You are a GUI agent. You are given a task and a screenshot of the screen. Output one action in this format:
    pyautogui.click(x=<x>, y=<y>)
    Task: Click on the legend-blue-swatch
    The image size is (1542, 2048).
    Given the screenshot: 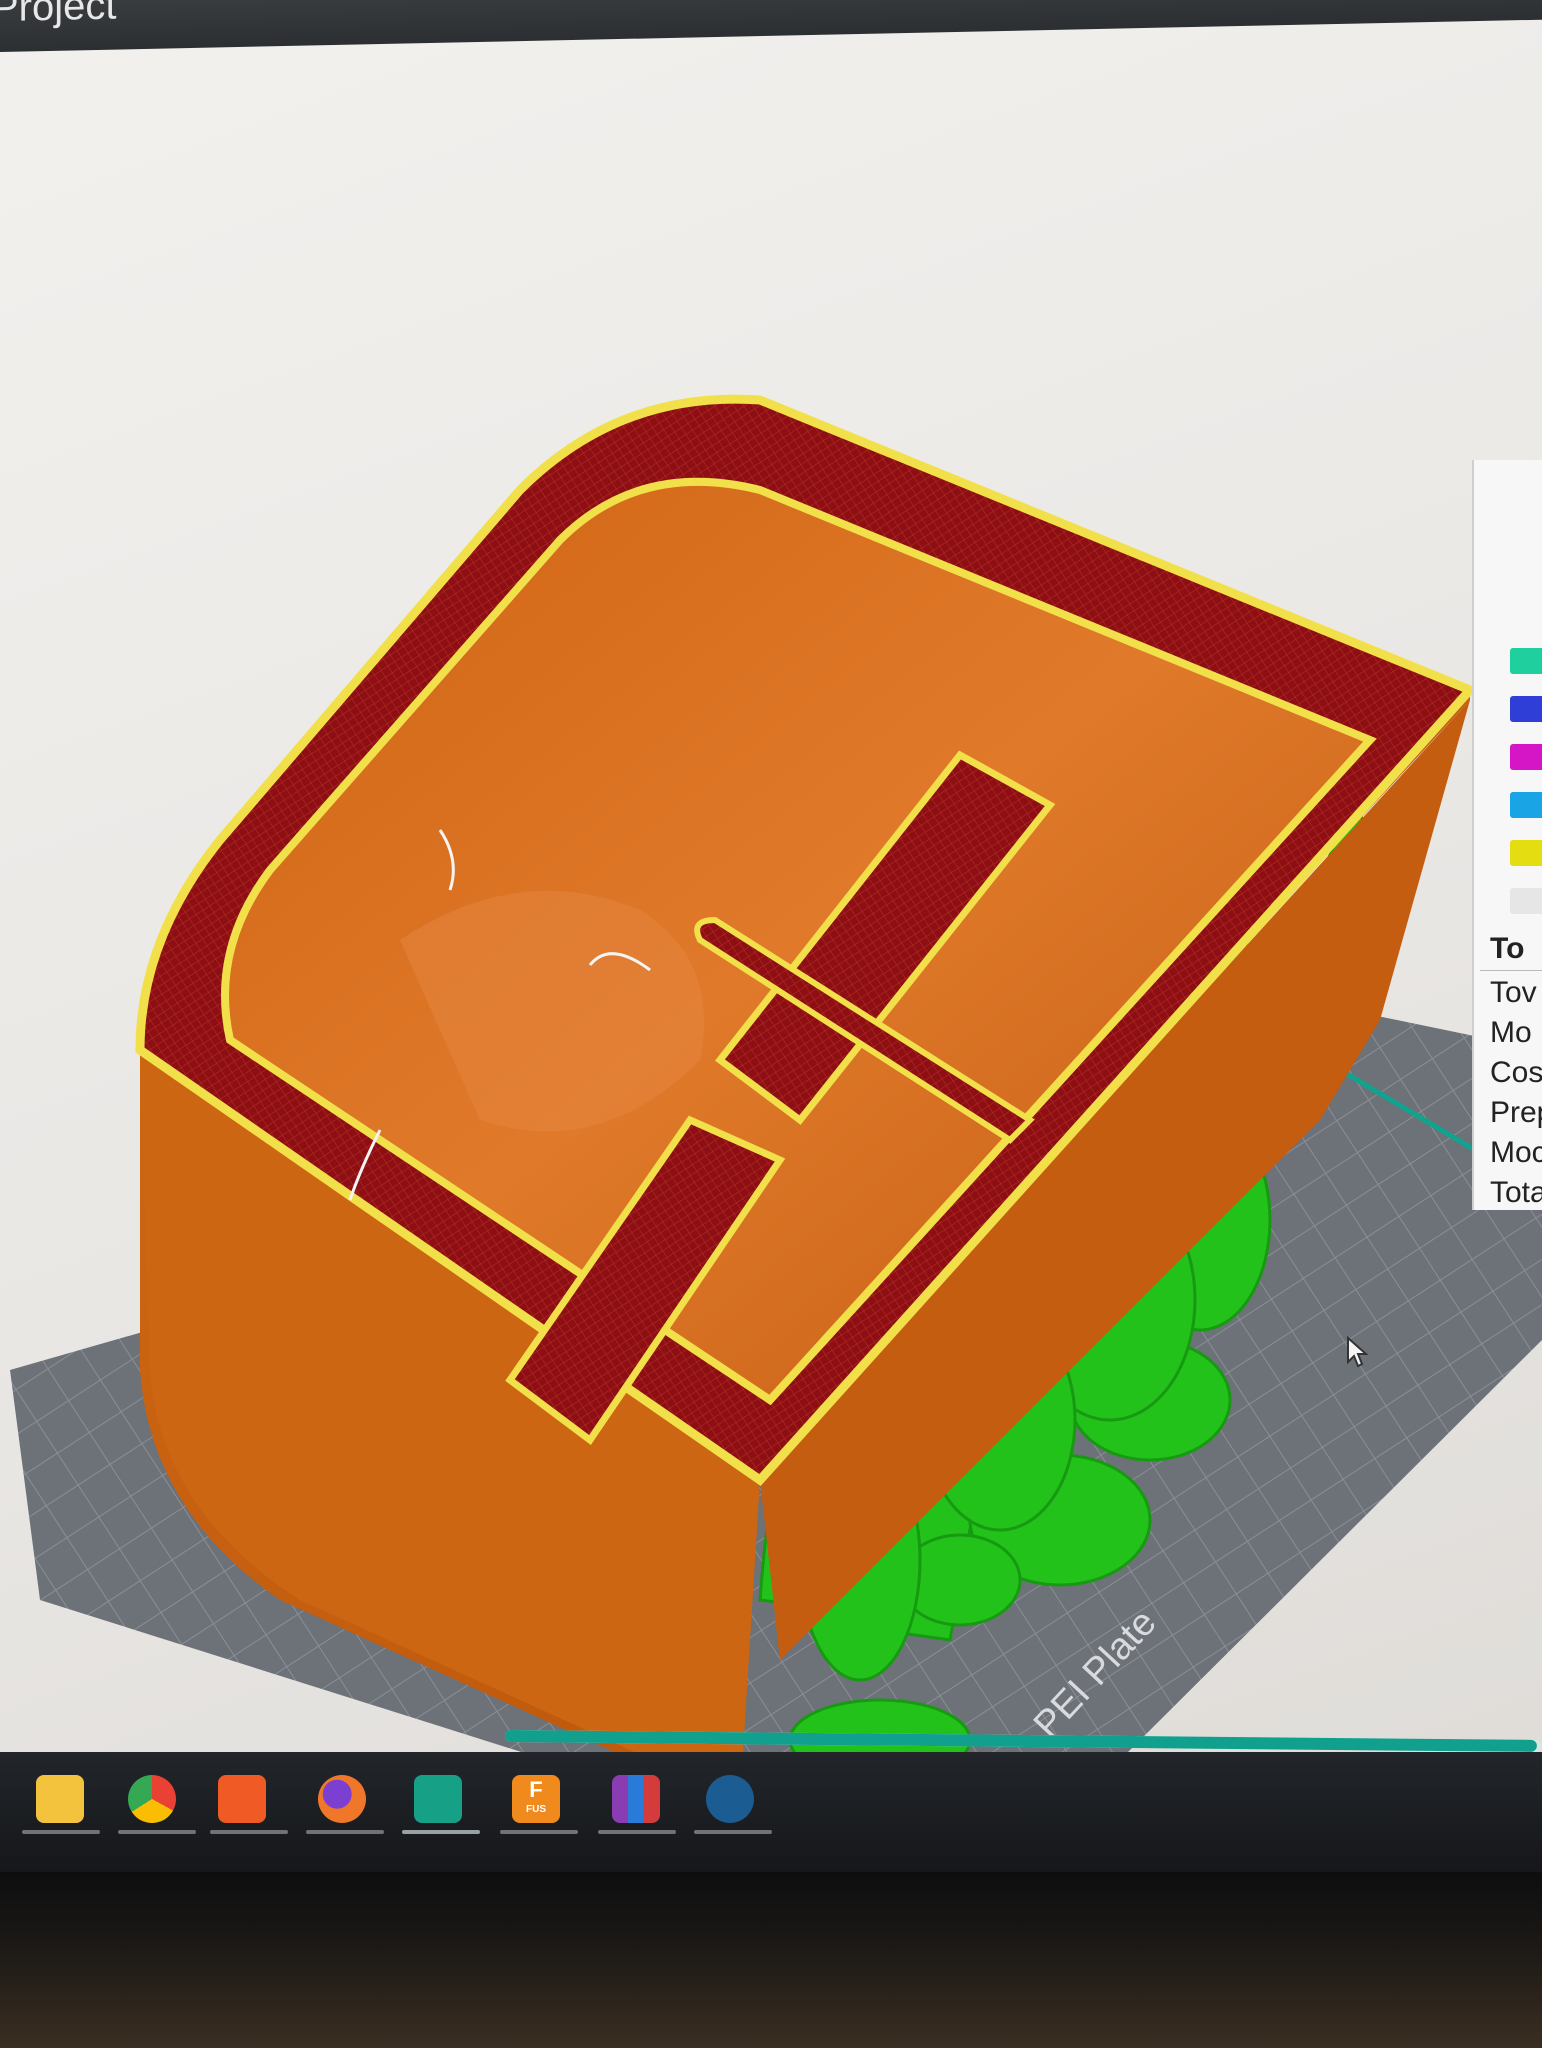 What is the action you would take?
    pyautogui.click(x=1526, y=709)
    